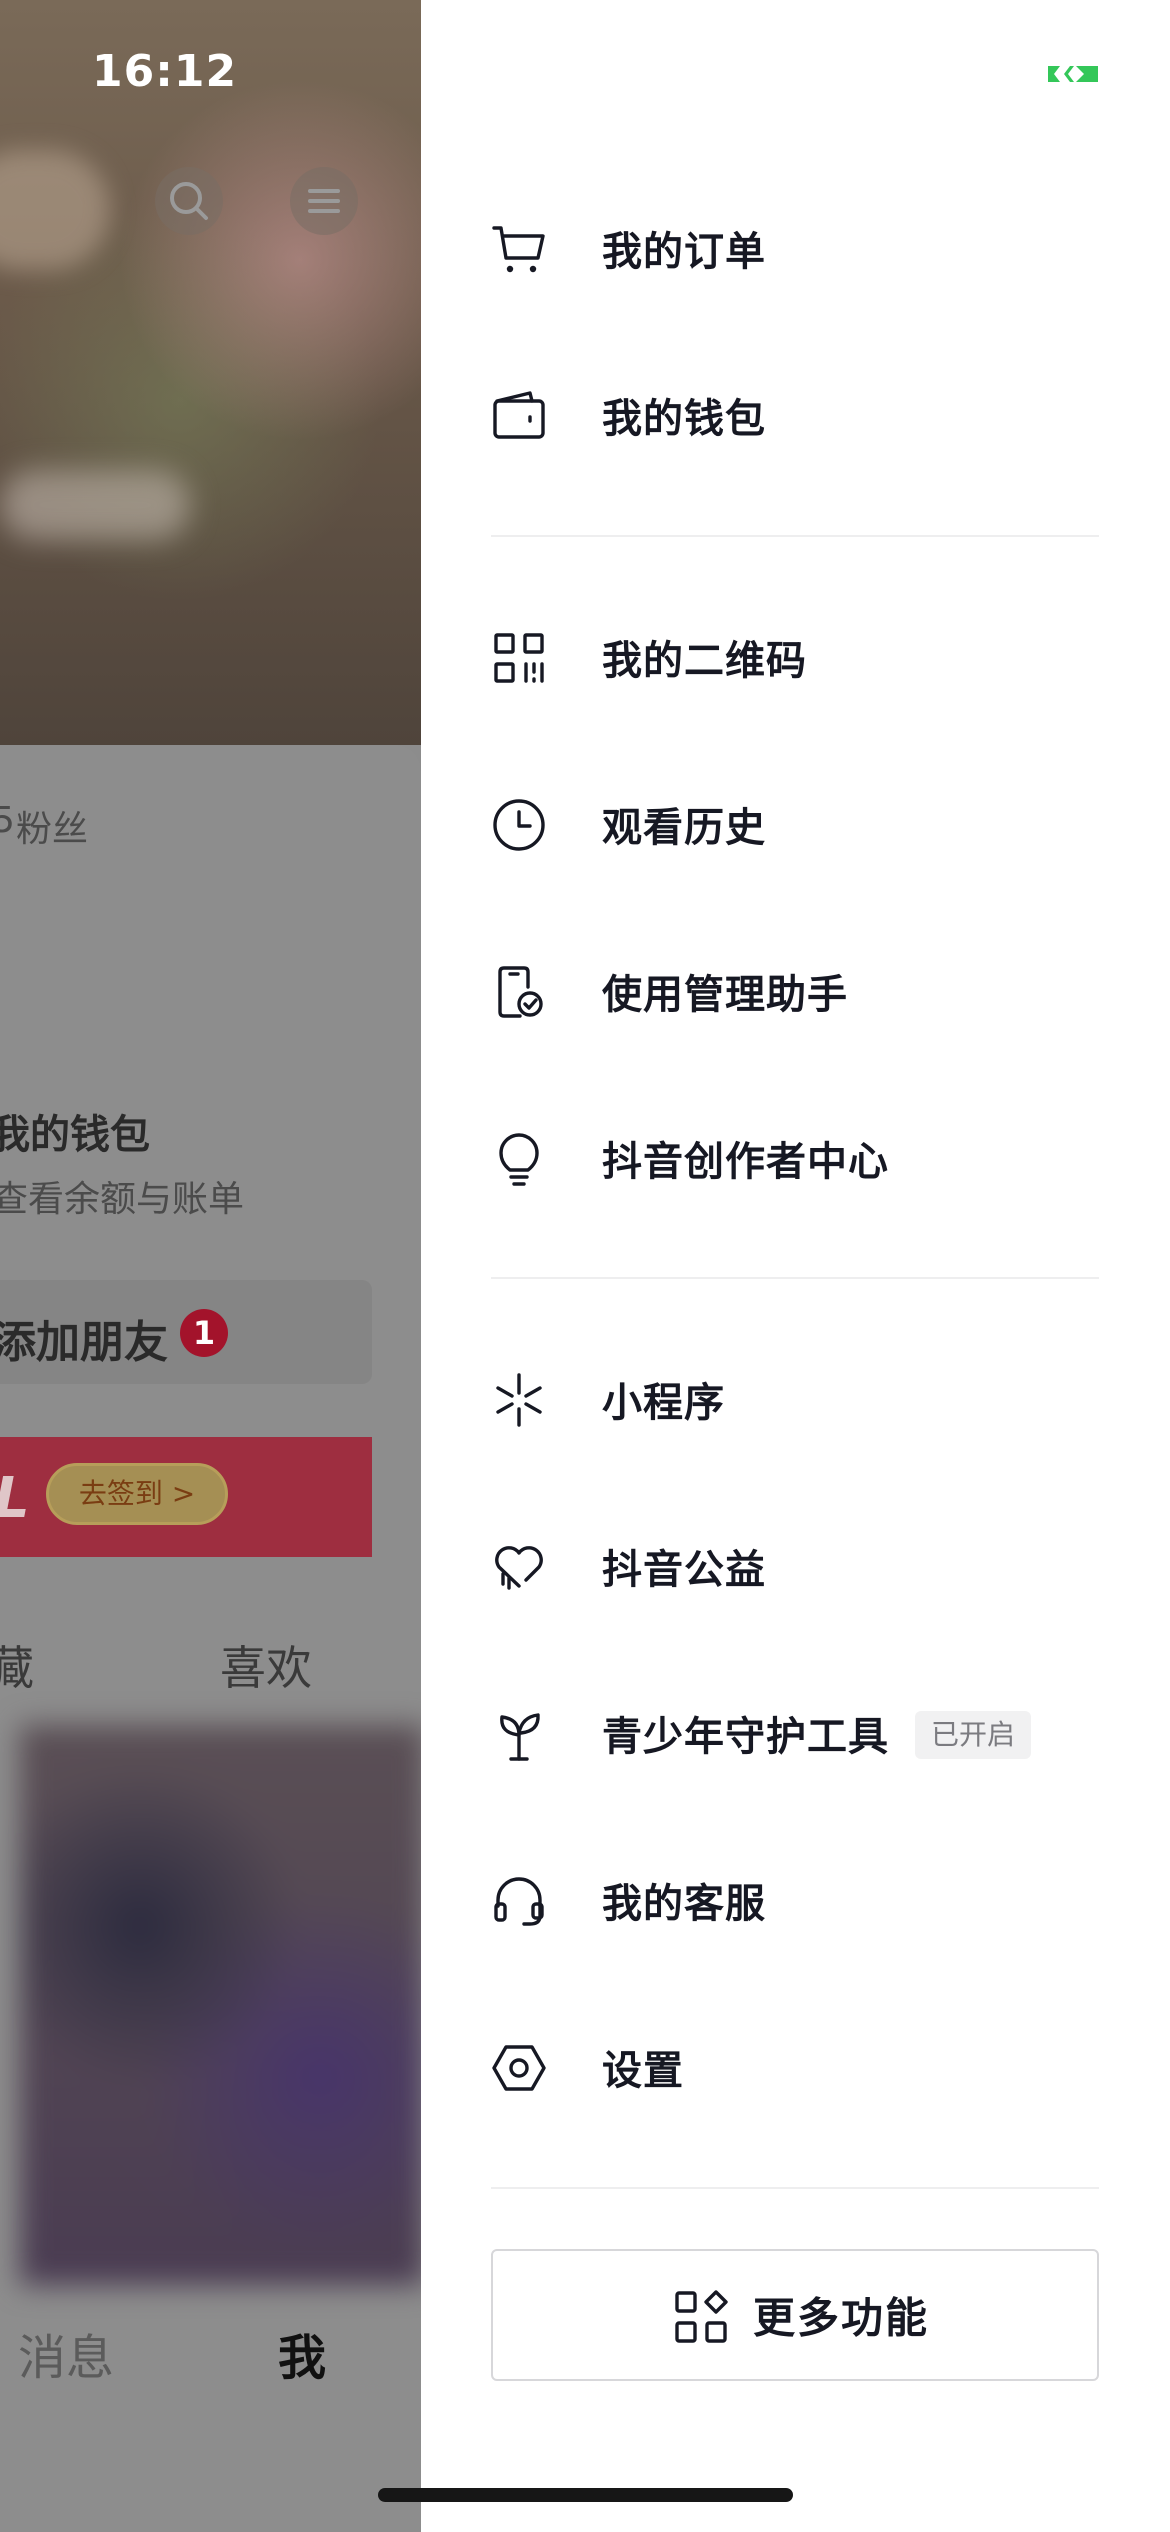  What do you see at coordinates (519, 415) in the screenshot?
I see `wallet-icon` at bounding box center [519, 415].